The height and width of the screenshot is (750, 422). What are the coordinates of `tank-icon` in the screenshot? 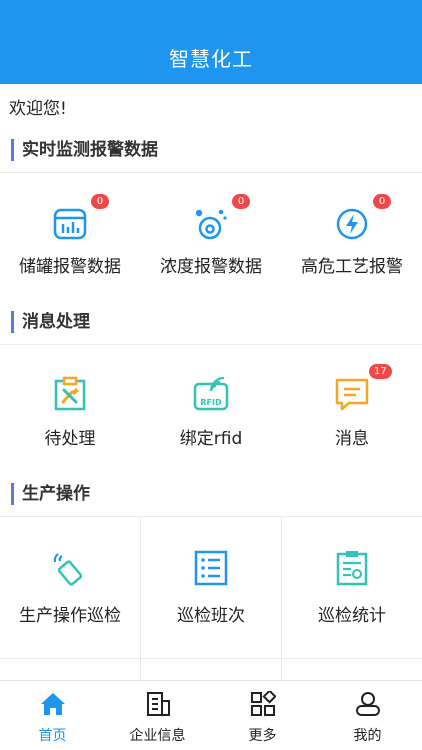 It's located at (70, 224).